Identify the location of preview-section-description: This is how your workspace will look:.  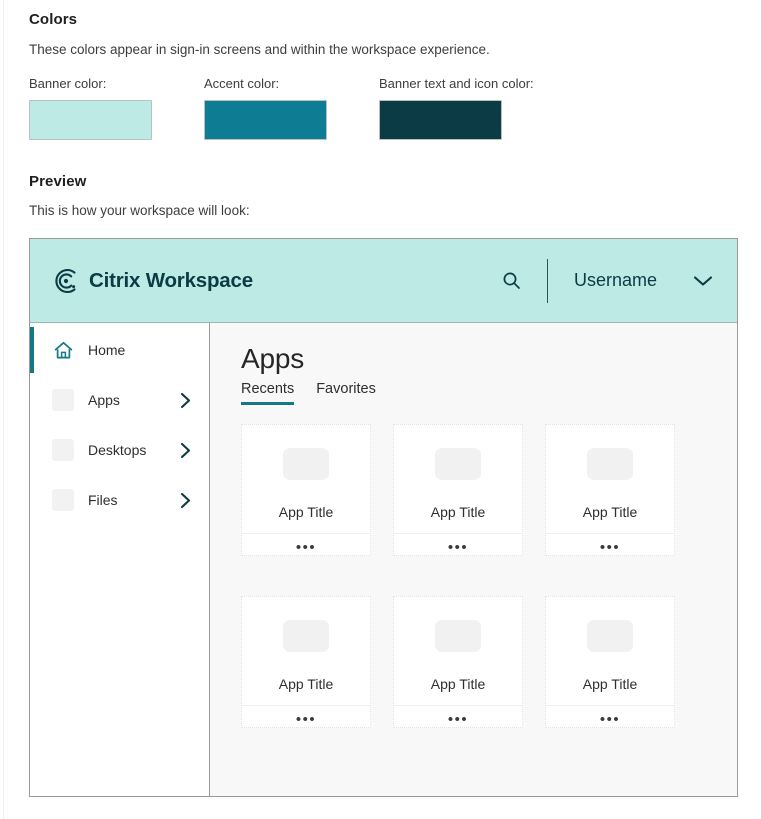
(139, 210).